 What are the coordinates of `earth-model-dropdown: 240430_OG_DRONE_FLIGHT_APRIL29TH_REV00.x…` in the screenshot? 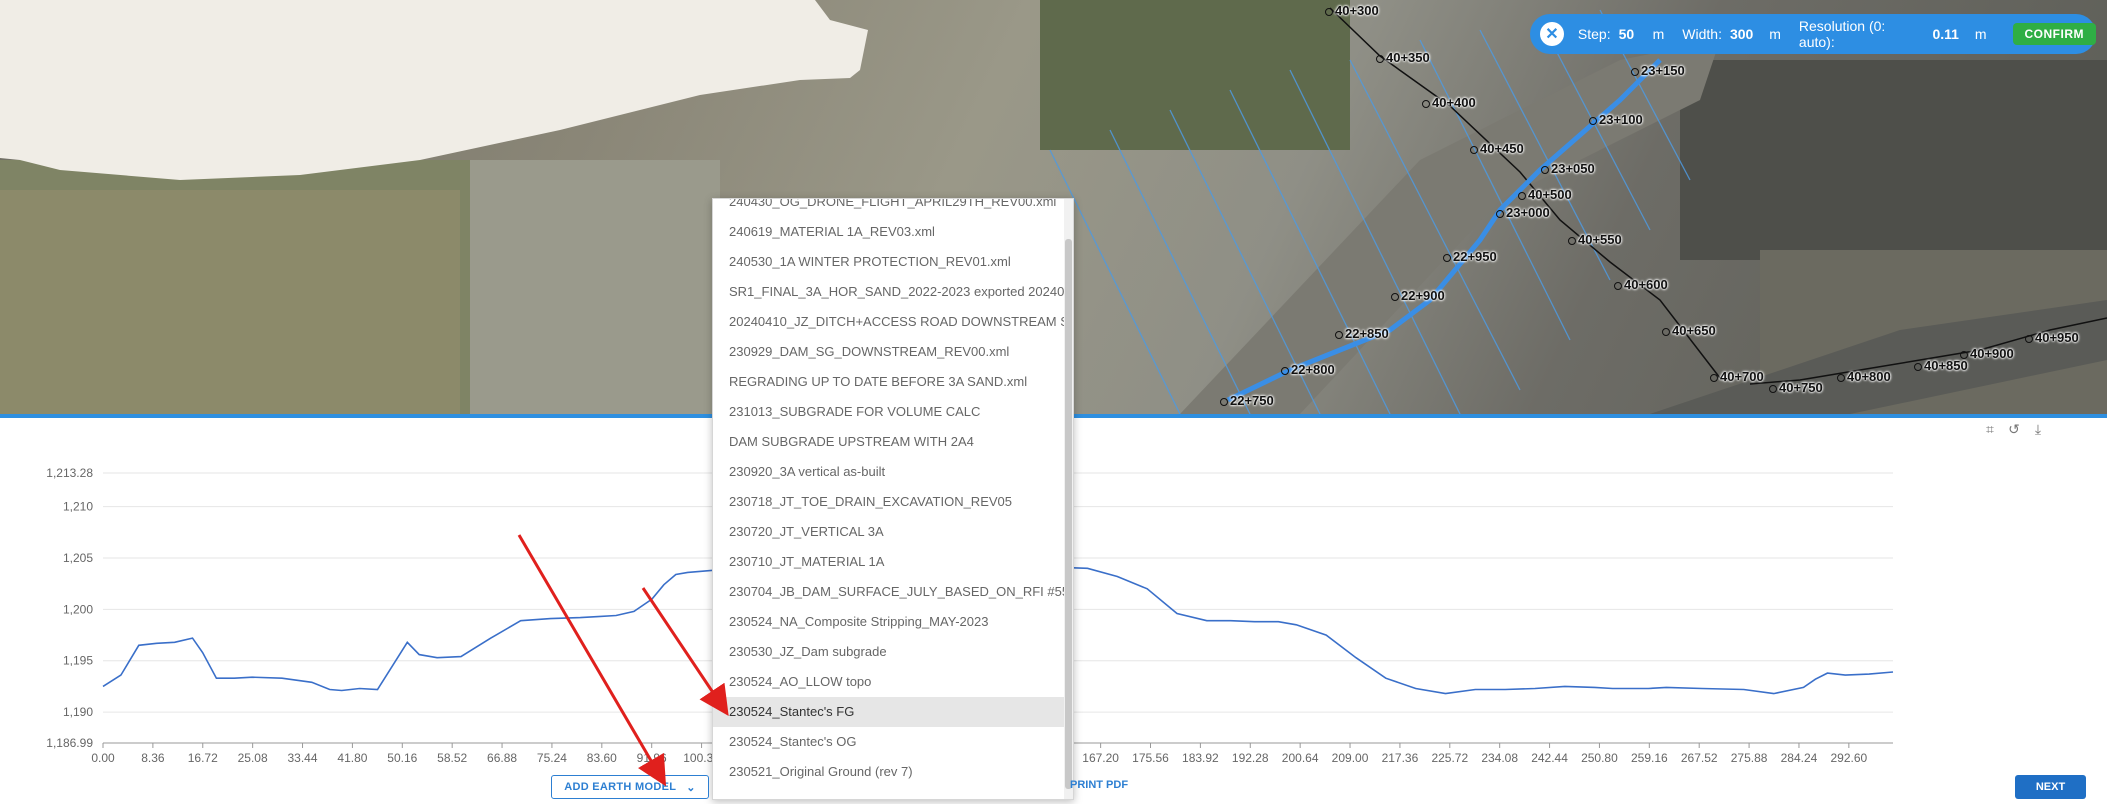 It's located at (893, 499).